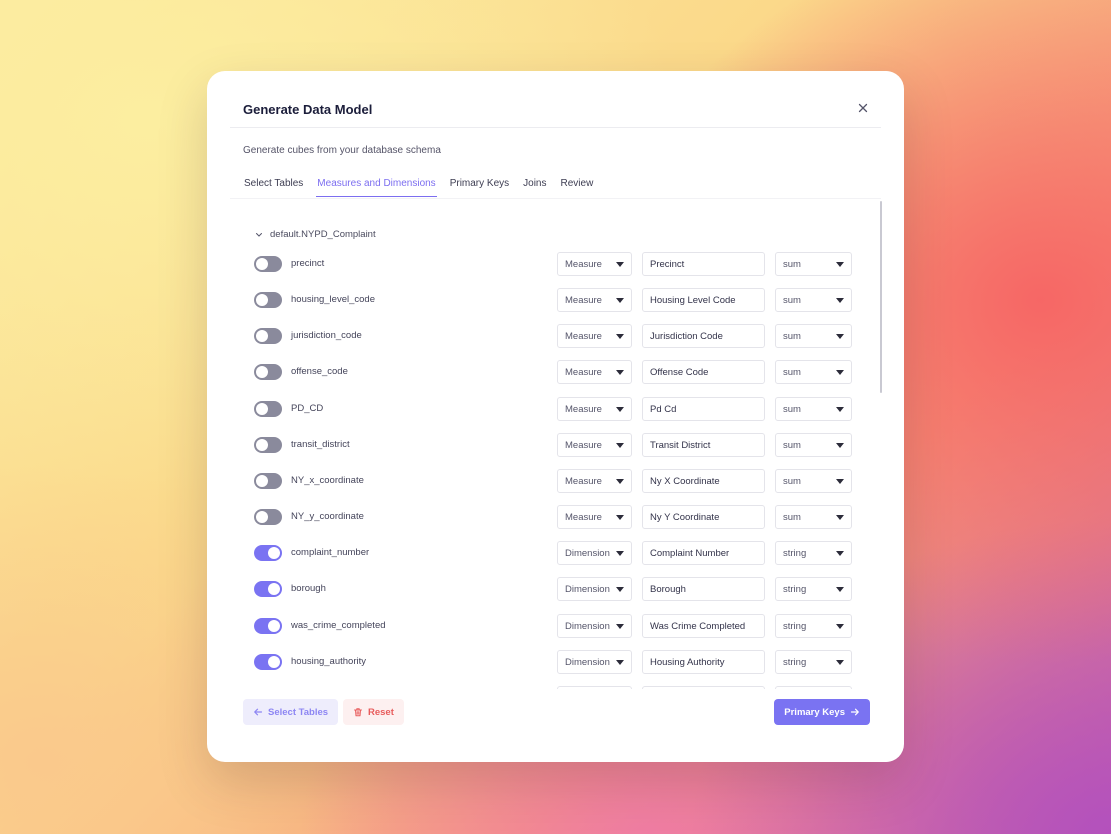 This screenshot has width=1111, height=834. Describe the element at coordinates (307, 408) in the screenshot. I see `column-name: PD_CD` at that location.